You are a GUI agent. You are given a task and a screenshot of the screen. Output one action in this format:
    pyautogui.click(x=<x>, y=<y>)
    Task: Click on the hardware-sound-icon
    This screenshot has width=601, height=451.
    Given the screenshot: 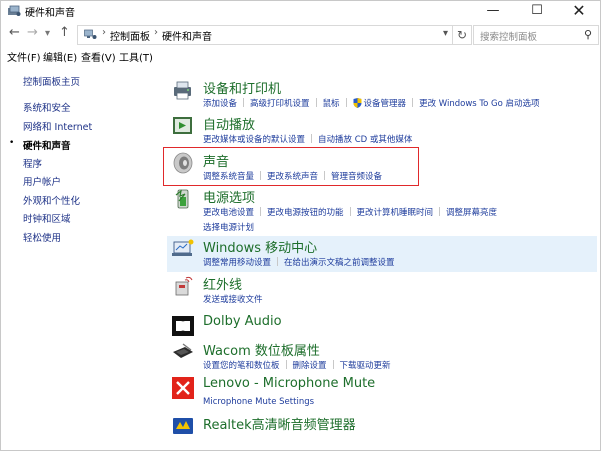 What is the action you would take?
    pyautogui.click(x=14, y=10)
    